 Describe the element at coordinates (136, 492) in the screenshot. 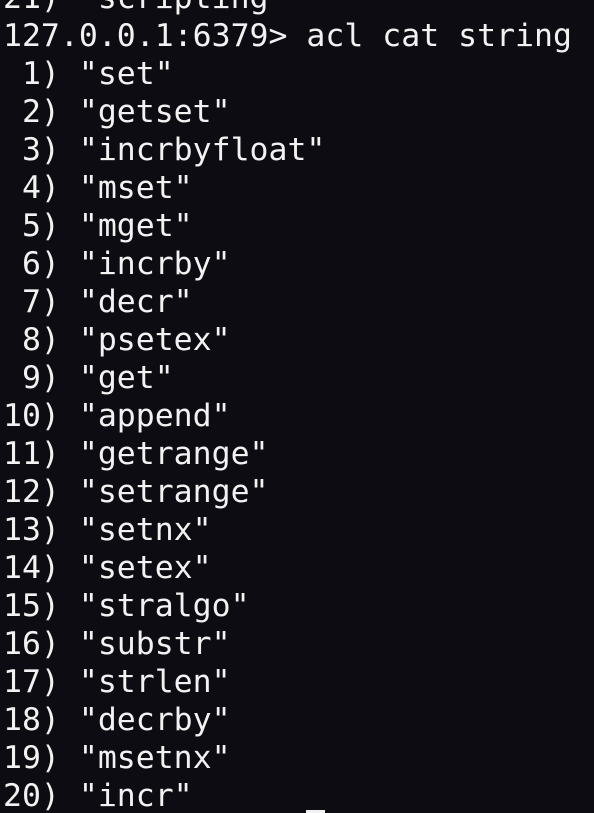

I see `result-line: 12) "setrange"` at that location.